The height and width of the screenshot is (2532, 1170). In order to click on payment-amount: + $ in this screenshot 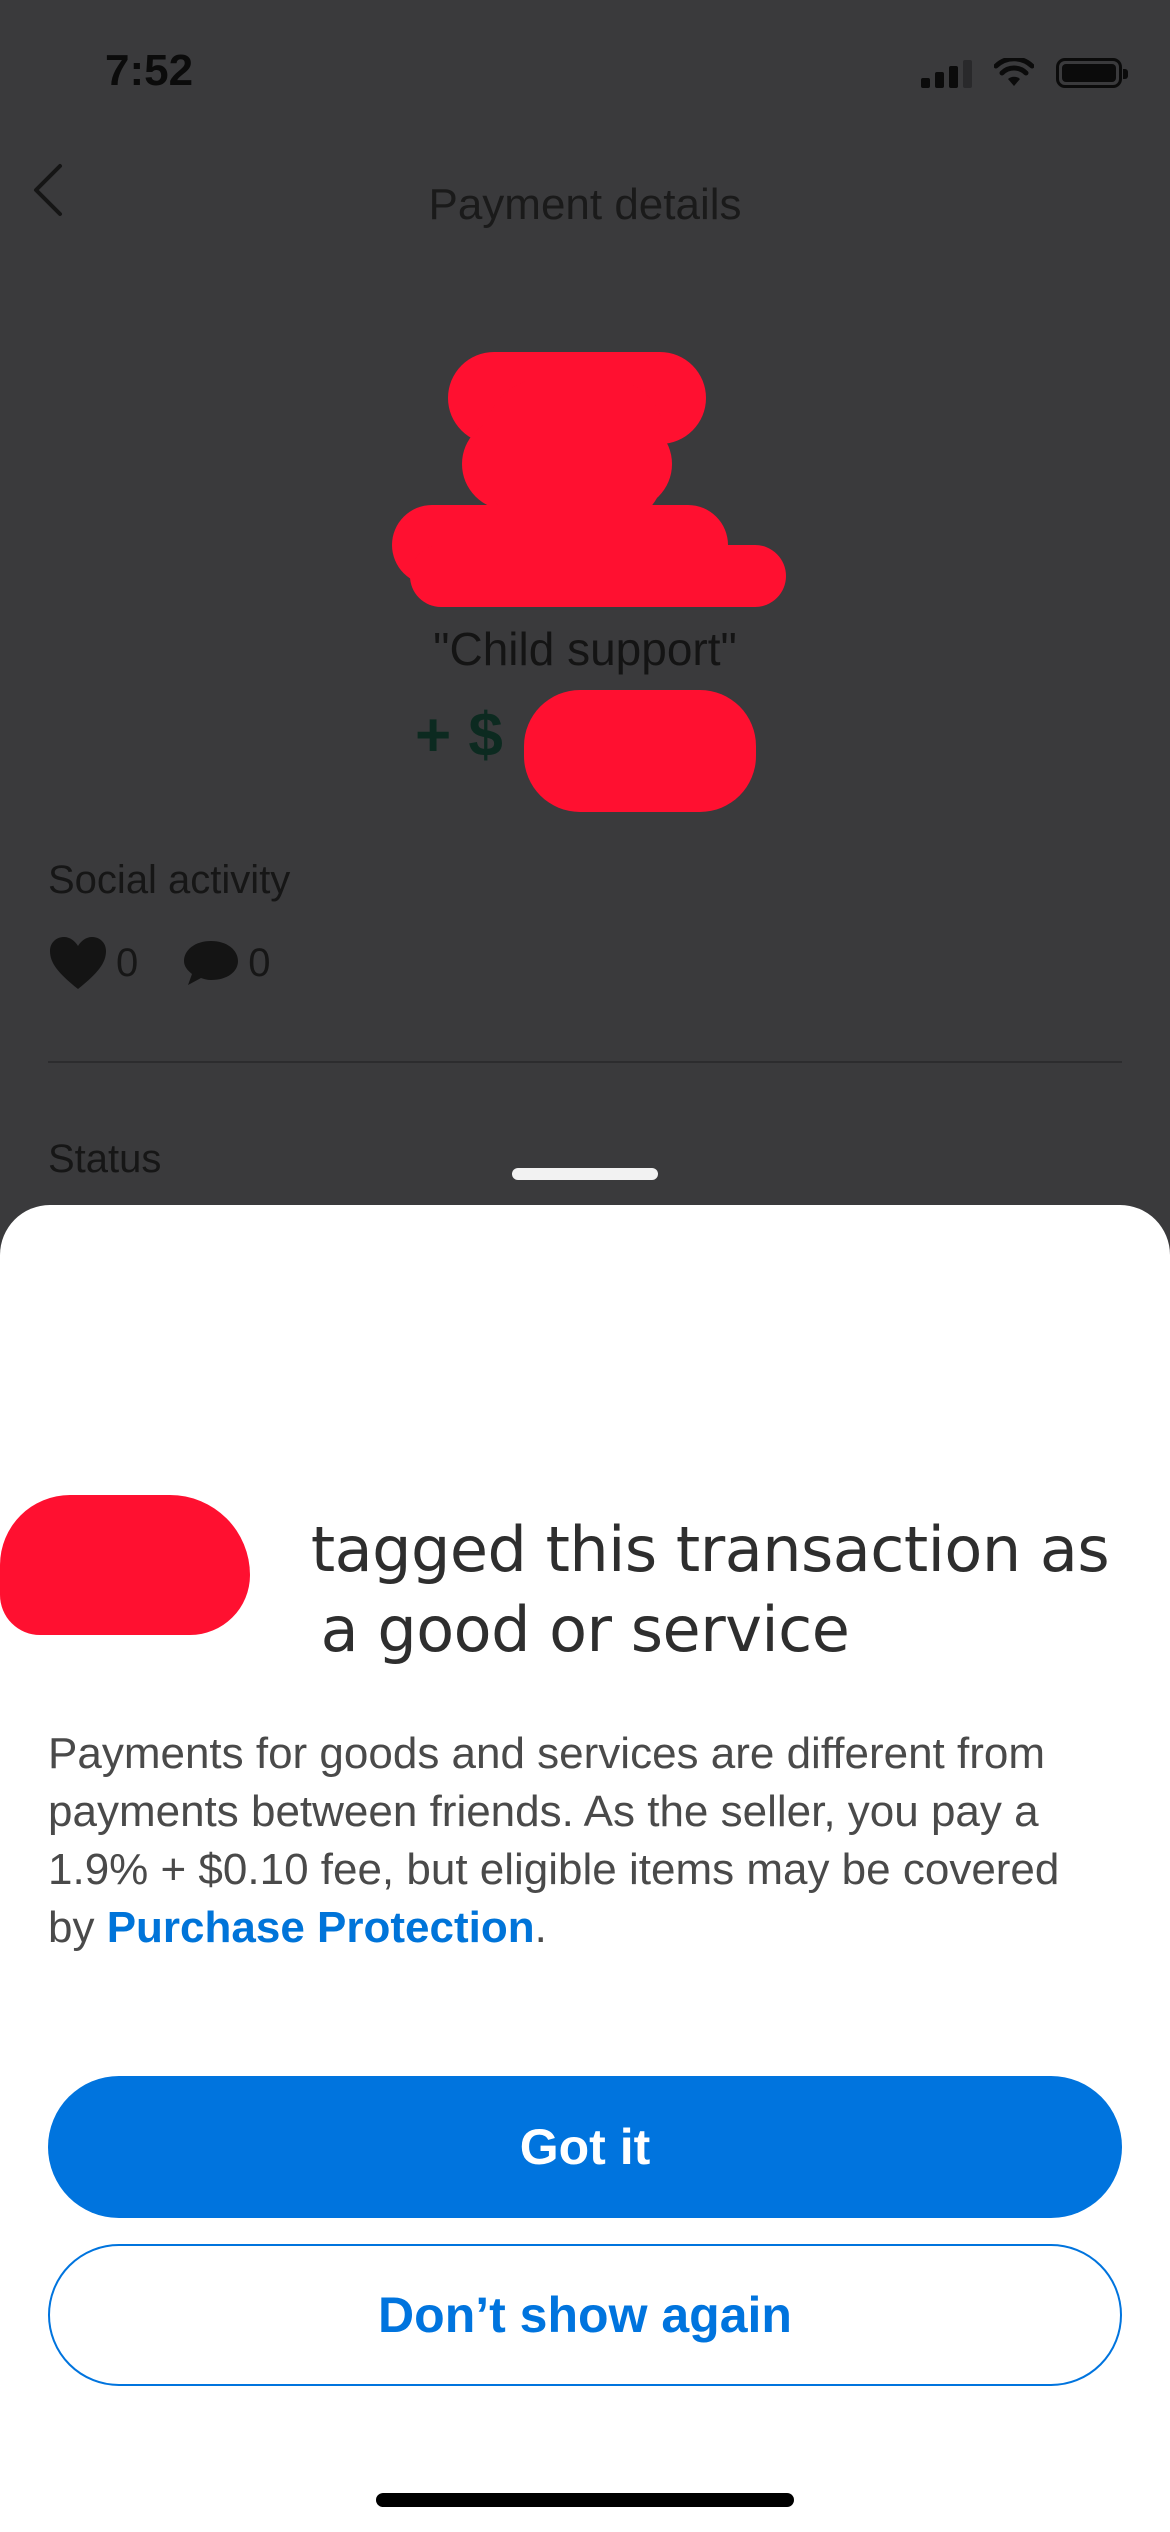, I will do `click(459, 735)`.